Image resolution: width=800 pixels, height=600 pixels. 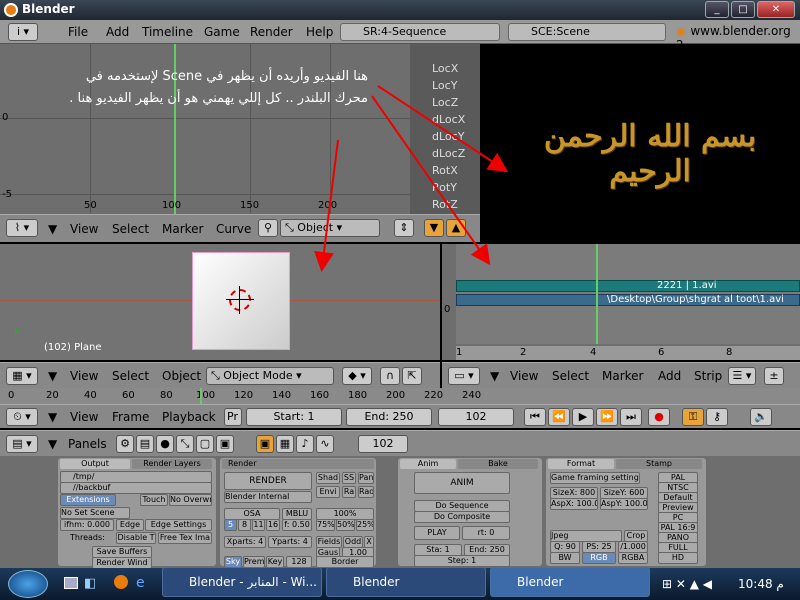 What do you see at coordinates (633, 558) in the screenshot?
I see `rgba-toggle: RGBA` at bounding box center [633, 558].